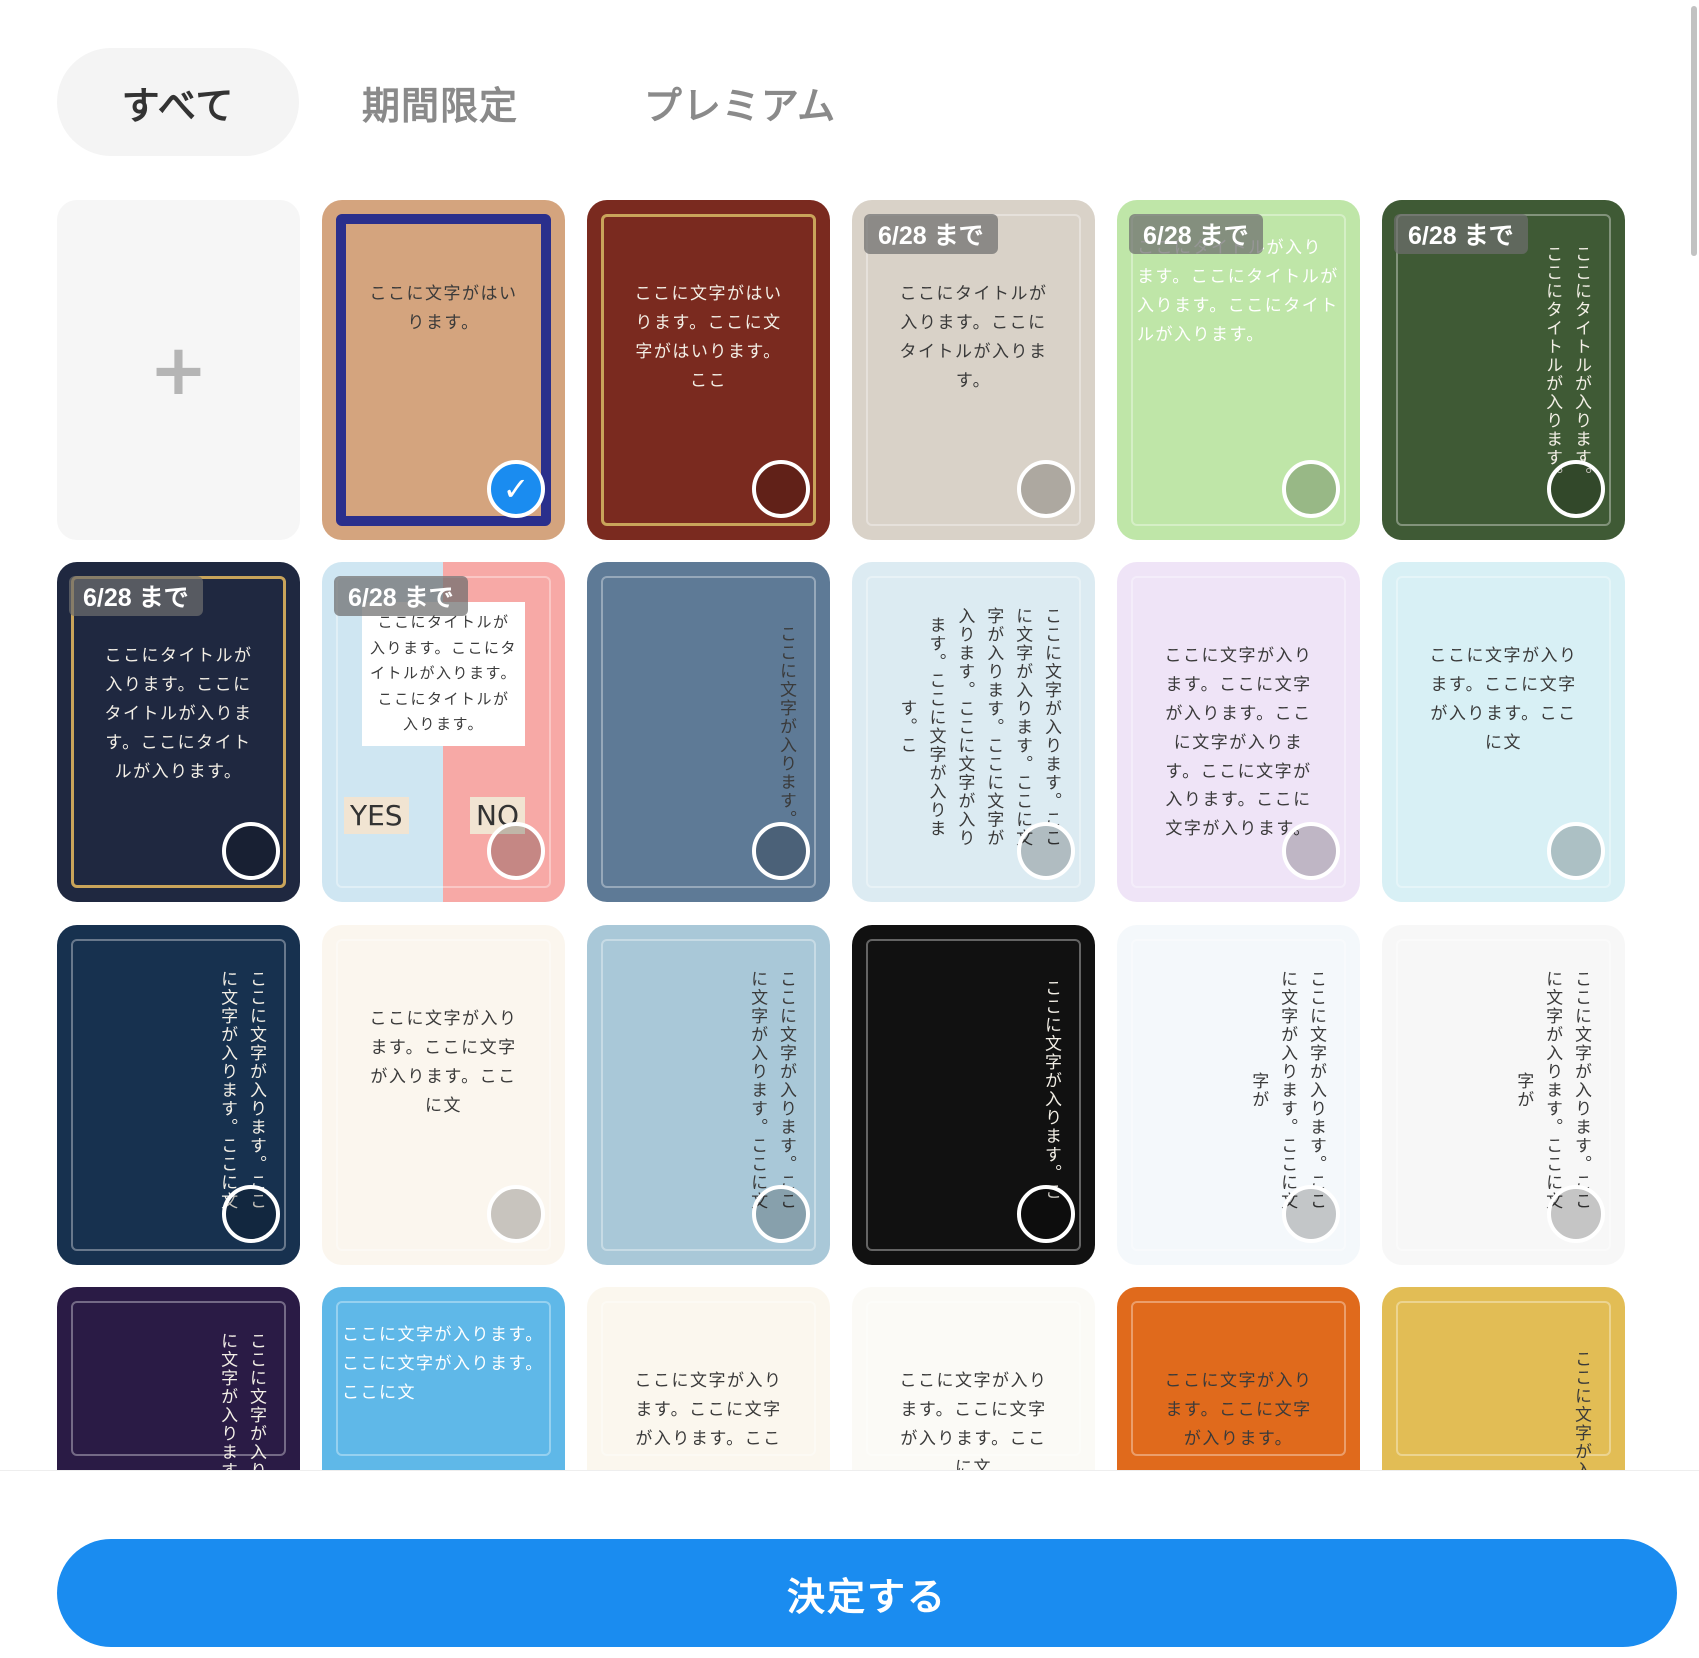  What do you see at coordinates (867, 1593) in the screenshot?
I see `confirm-button: 決定する` at bounding box center [867, 1593].